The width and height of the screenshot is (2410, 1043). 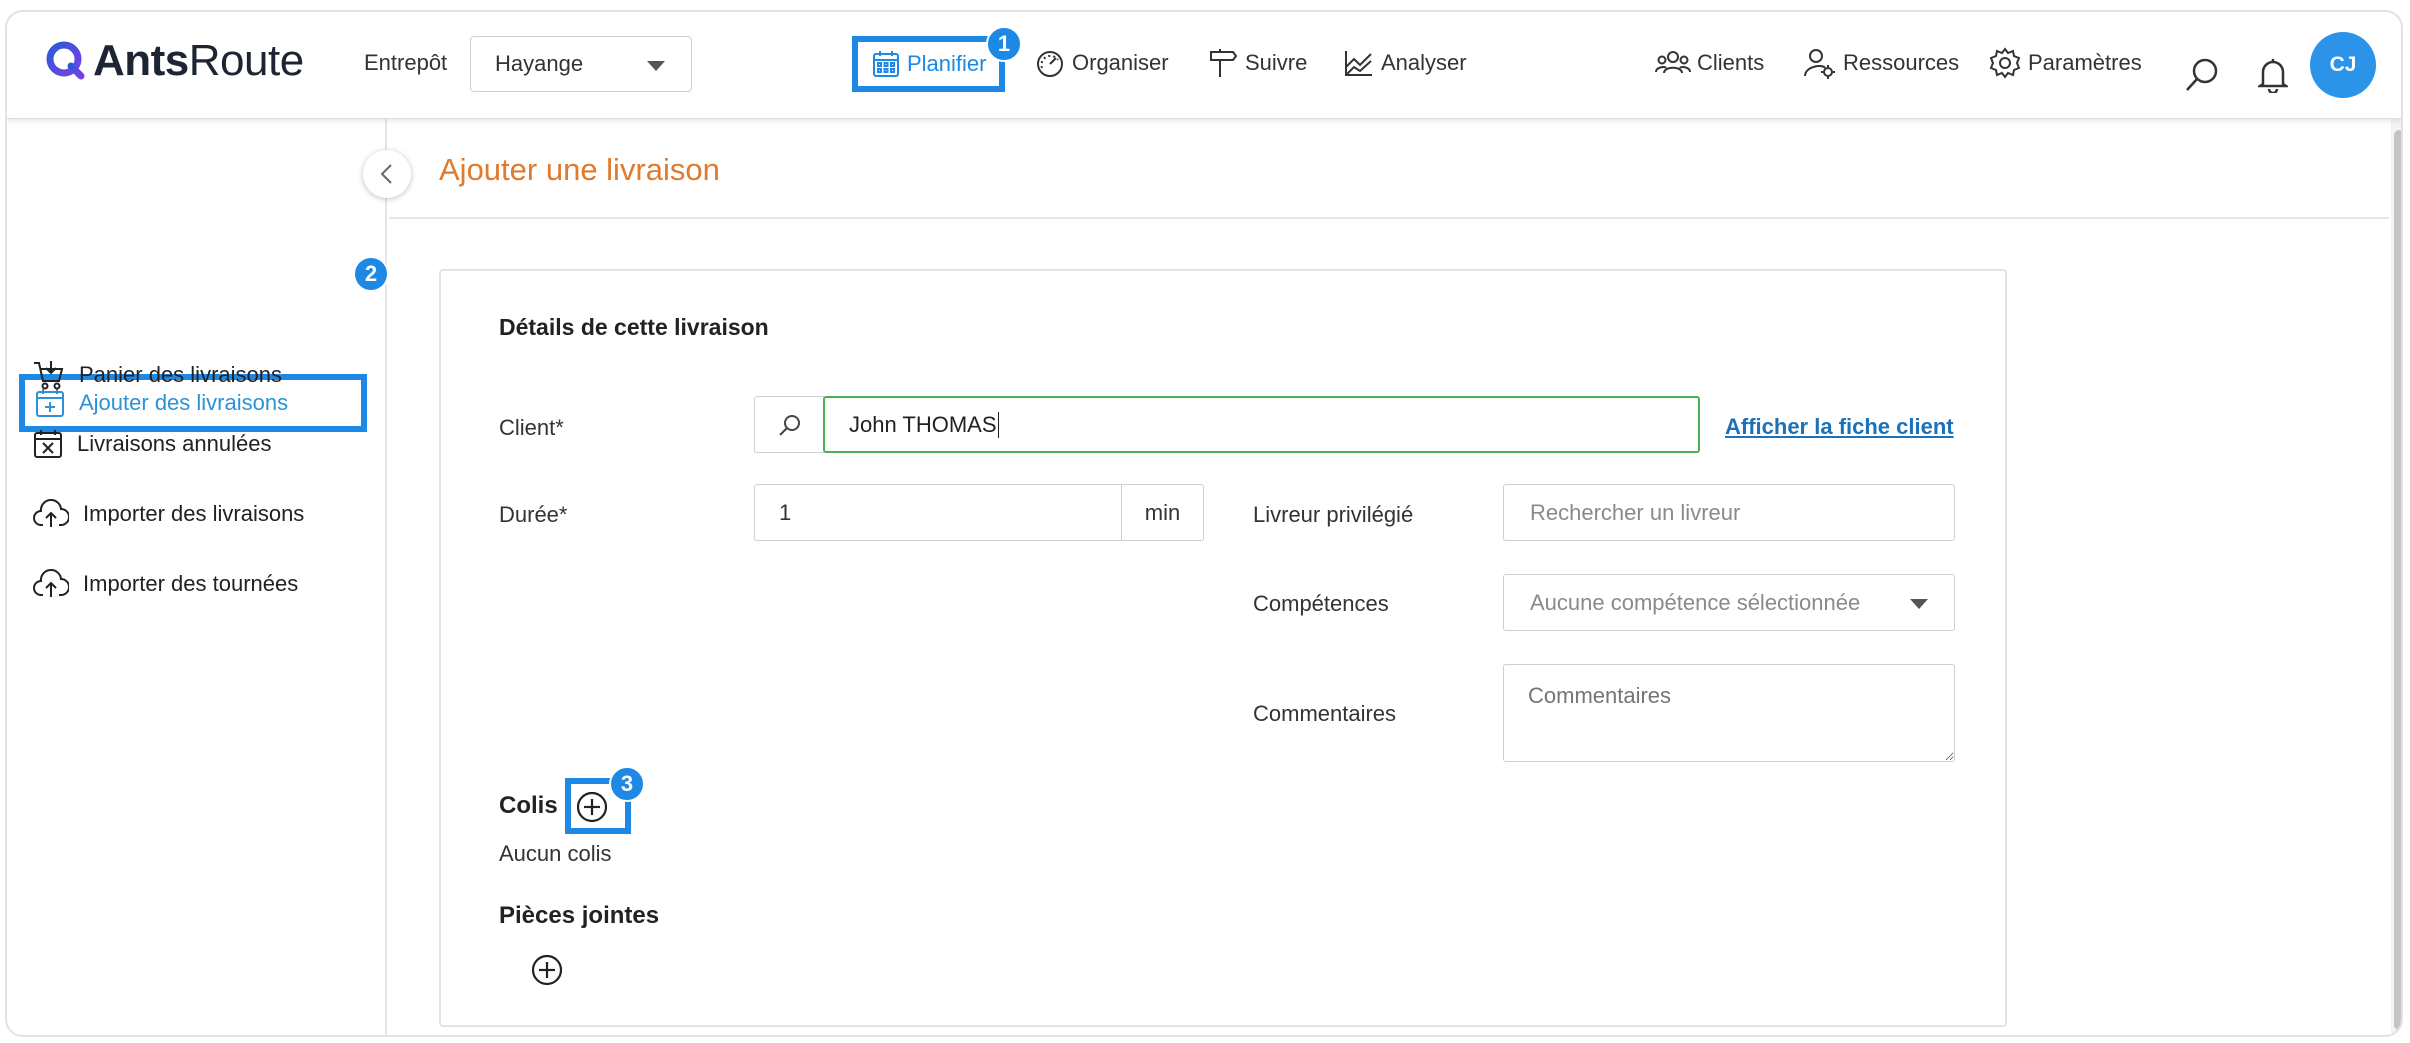 I want to click on driver-search-input: Rechercher un livreur, so click(x=1729, y=512).